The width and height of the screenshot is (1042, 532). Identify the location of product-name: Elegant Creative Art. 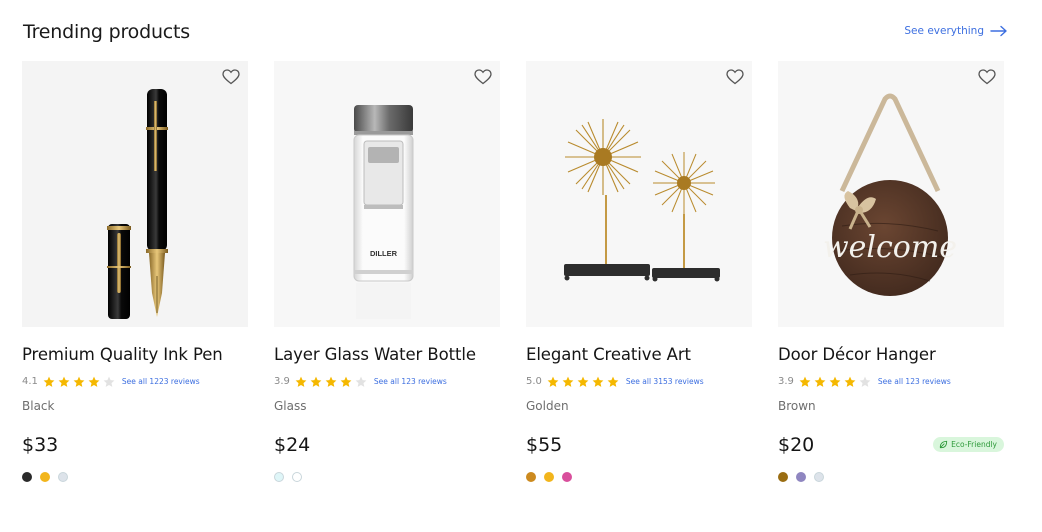
(608, 355).